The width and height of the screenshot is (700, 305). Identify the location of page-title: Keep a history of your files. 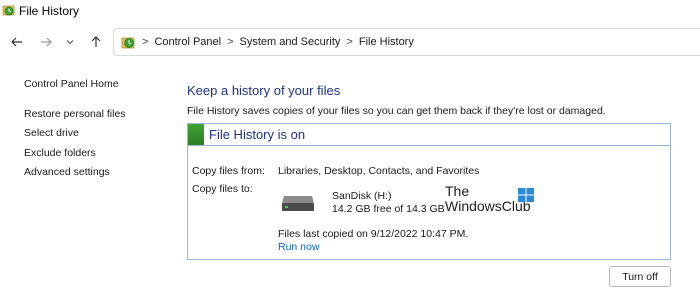
(264, 90).